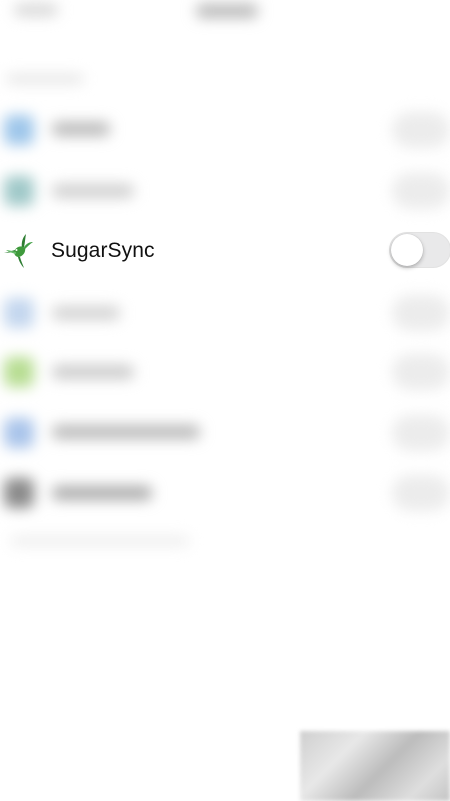 This screenshot has height=801, width=450. What do you see at coordinates (407, 250) in the screenshot?
I see `toggle-knob` at bounding box center [407, 250].